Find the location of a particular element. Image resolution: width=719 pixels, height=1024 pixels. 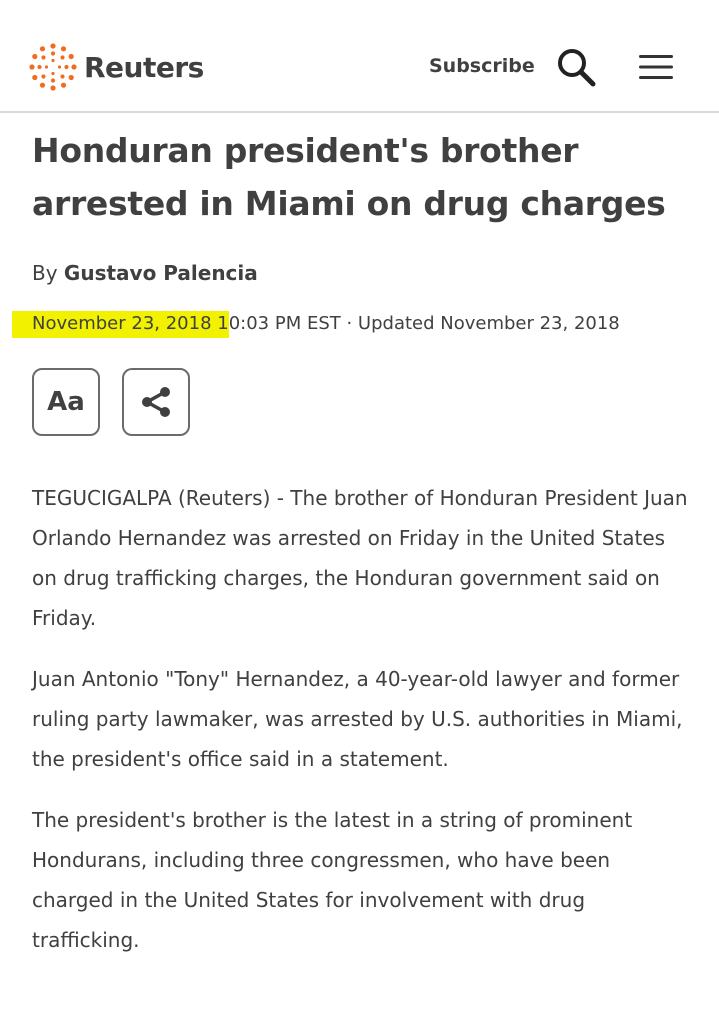

font-size-button: Aa is located at coordinates (66, 402).